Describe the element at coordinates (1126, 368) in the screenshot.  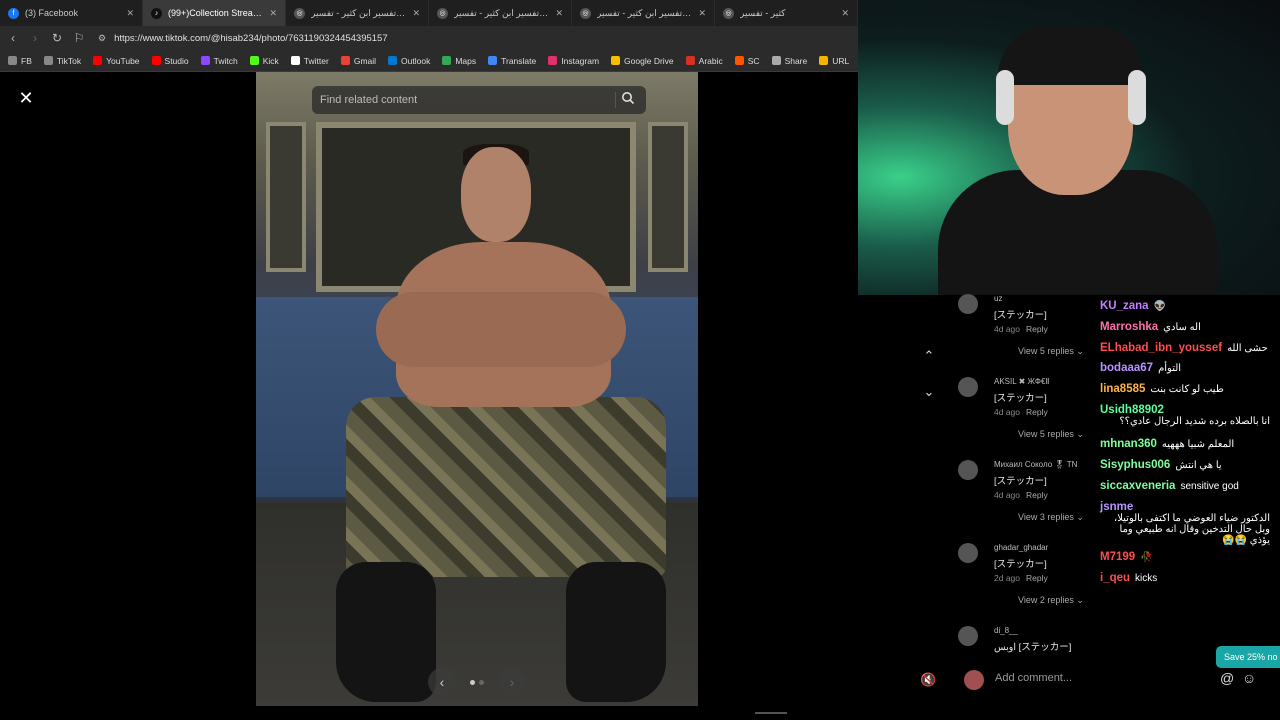
I see `chat-username: bodaaa67` at that location.